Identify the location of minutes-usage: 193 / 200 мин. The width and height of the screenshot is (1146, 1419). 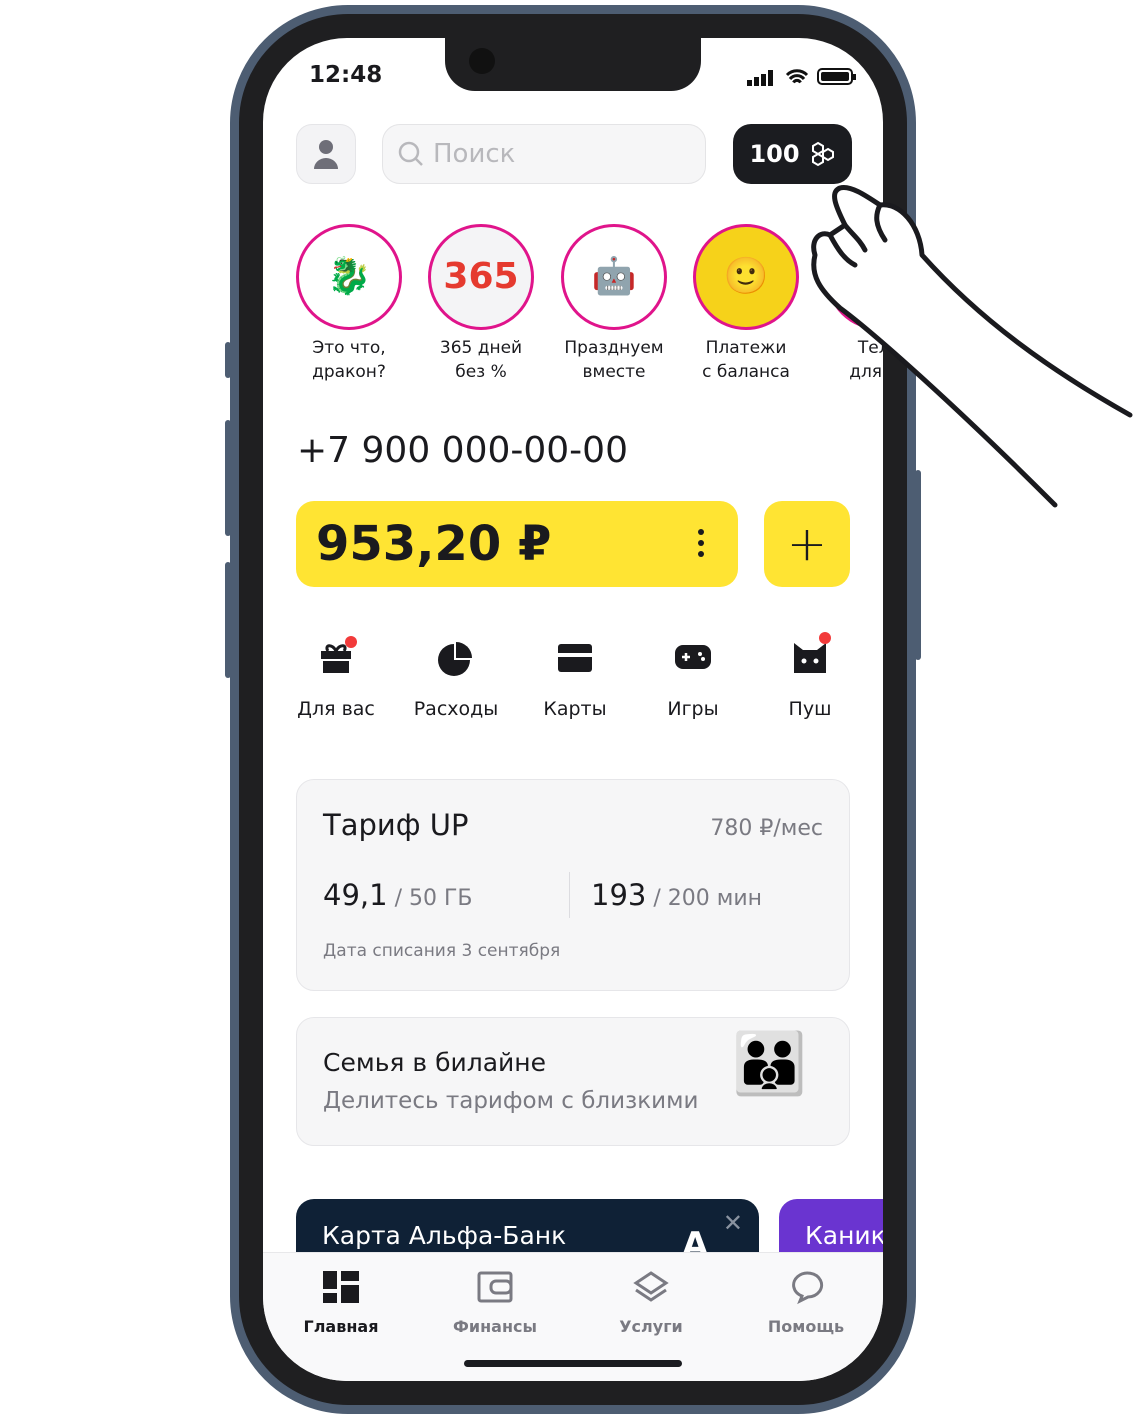
(676, 895).